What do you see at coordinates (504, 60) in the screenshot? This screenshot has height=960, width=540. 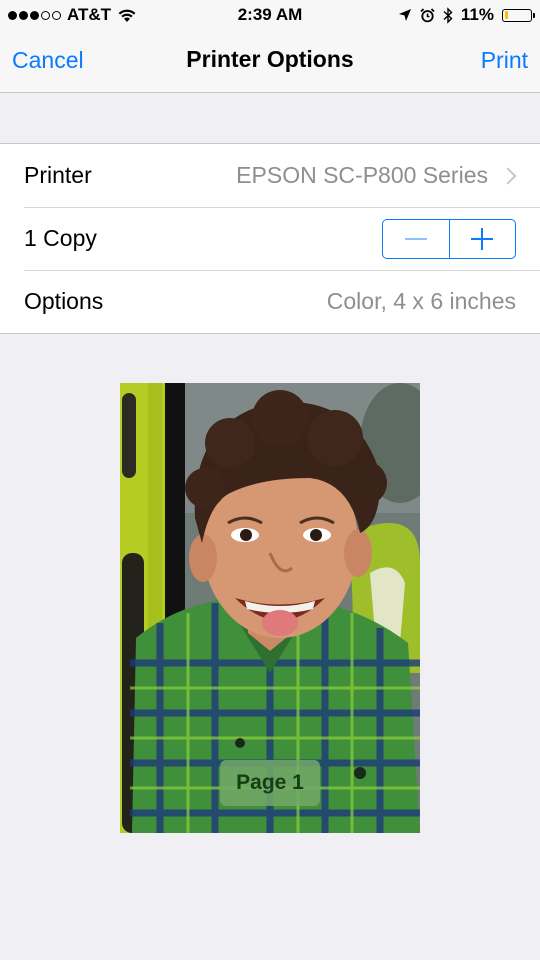 I see `print-button: Print` at bounding box center [504, 60].